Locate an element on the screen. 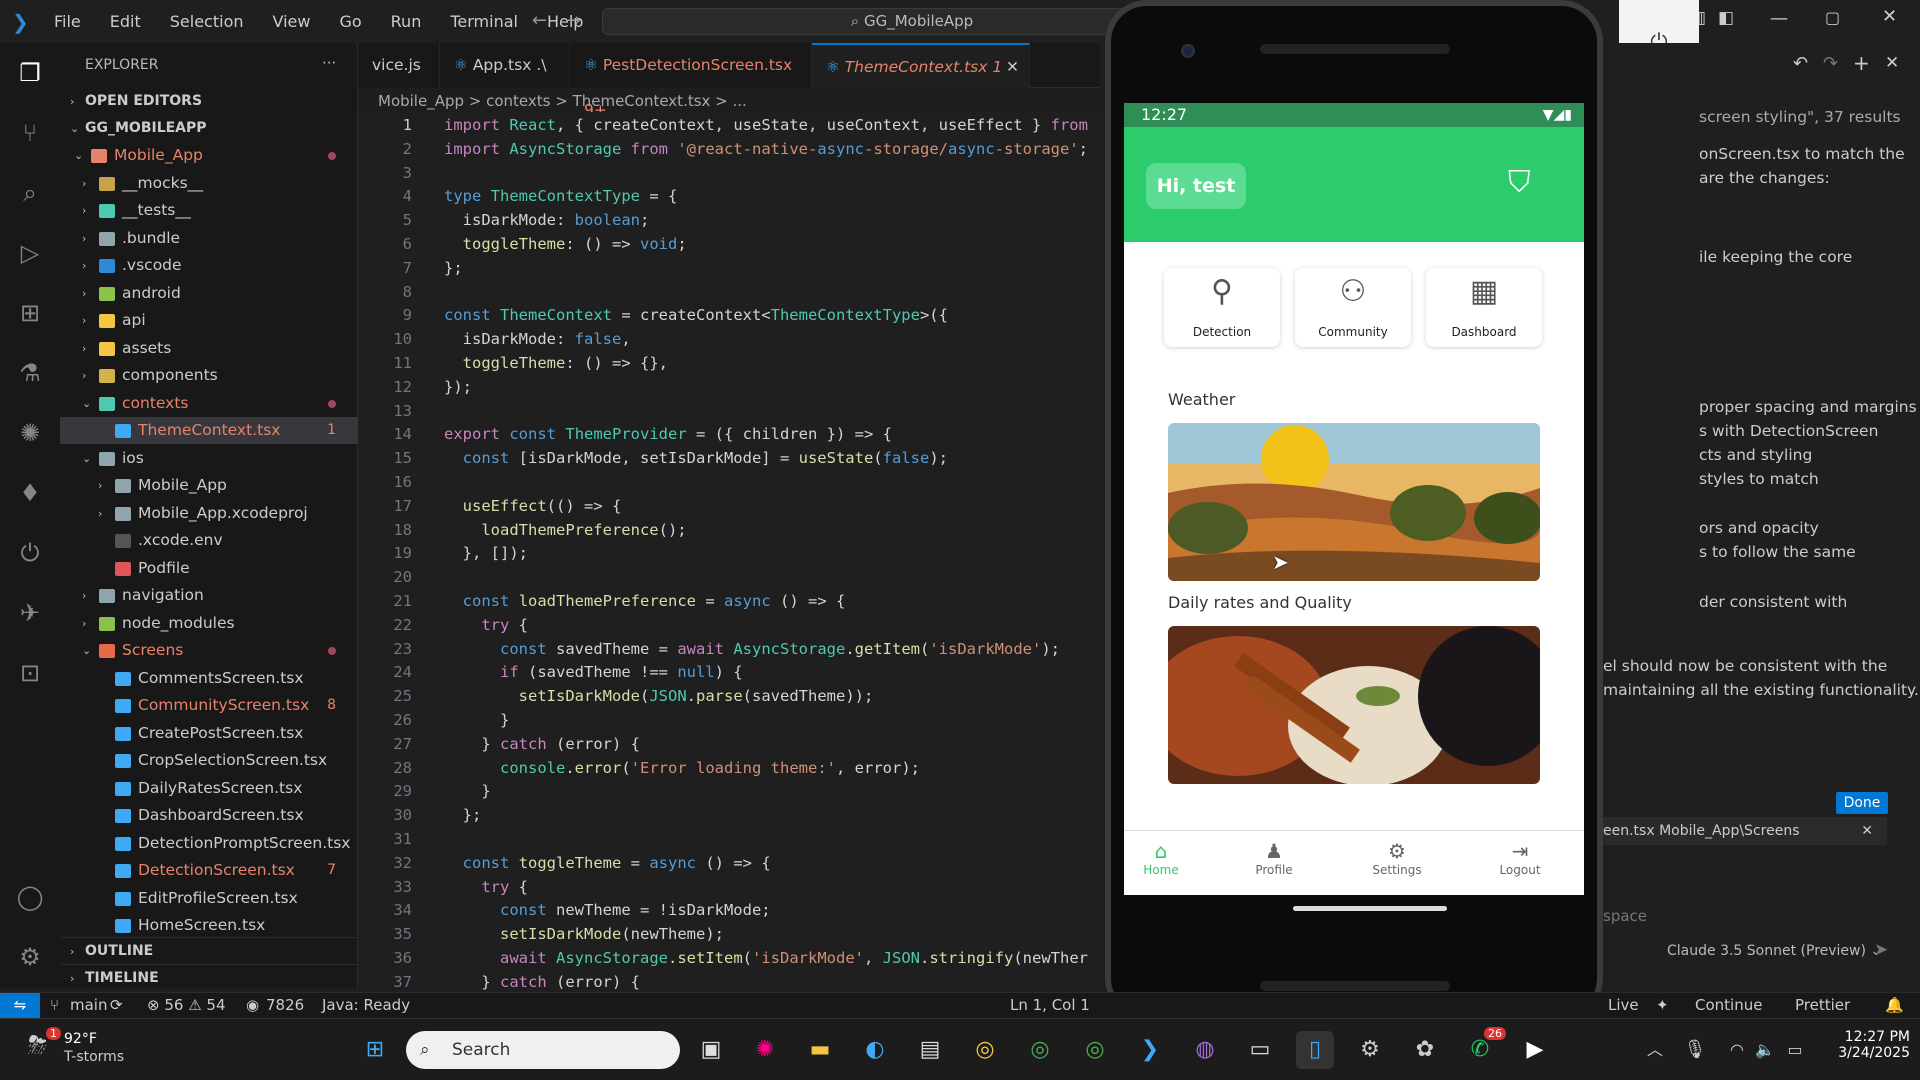 Image resolution: width=1920 pixels, height=1080 pixels. prettier-status: Prettier is located at coordinates (1822, 1005).